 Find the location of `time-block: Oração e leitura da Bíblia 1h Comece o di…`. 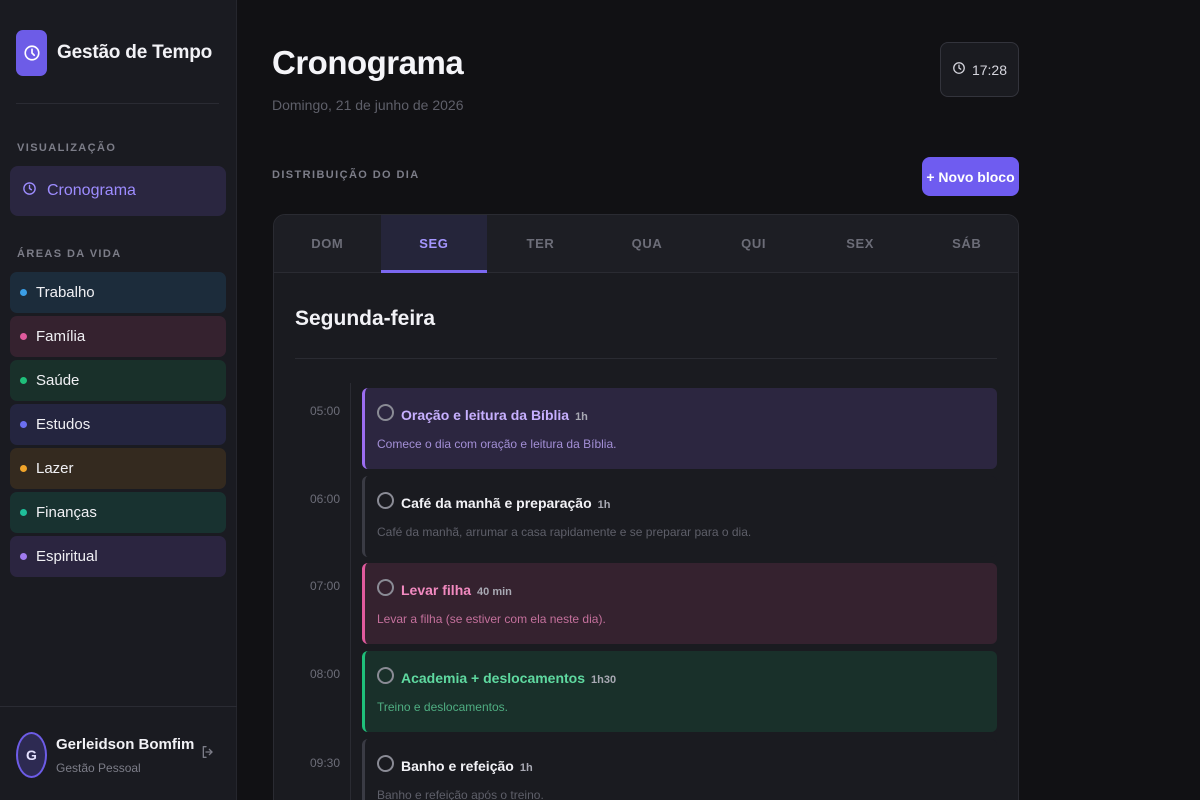

time-block: Oração e leitura da Bíblia 1h Comece o di… is located at coordinates (679, 428).